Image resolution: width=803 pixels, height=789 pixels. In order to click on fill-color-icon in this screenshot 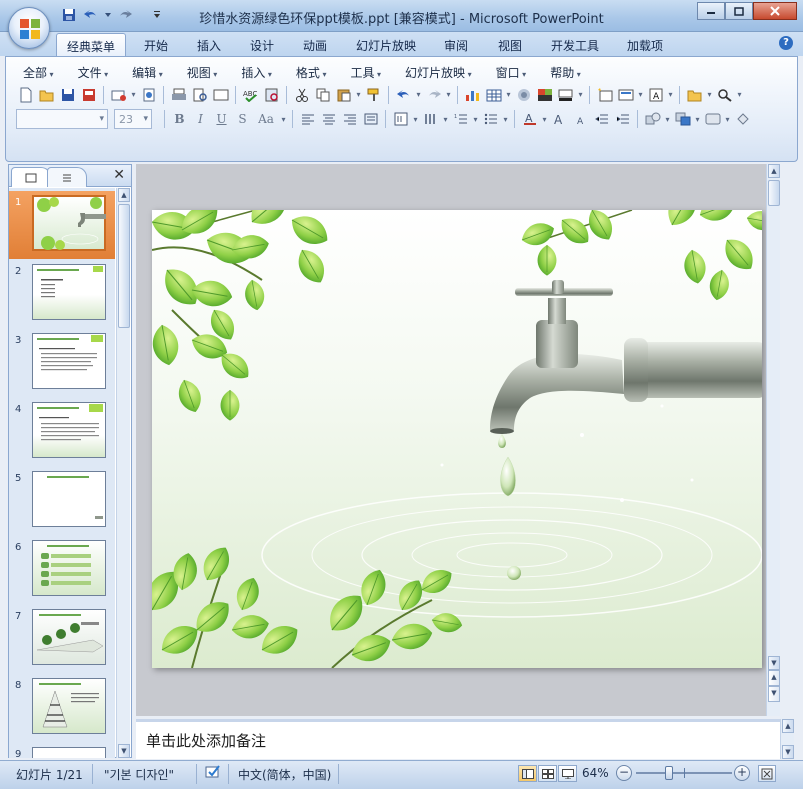, I will do `click(565, 94)`.